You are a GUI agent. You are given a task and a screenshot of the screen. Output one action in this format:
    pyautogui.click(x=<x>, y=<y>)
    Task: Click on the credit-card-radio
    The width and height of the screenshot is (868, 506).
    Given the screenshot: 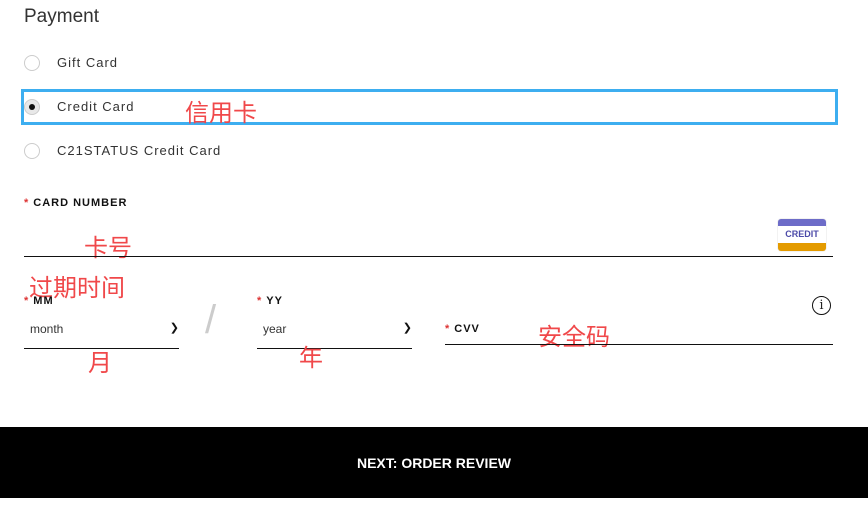 What is the action you would take?
    pyautogui.click(x=32, y=107)
    